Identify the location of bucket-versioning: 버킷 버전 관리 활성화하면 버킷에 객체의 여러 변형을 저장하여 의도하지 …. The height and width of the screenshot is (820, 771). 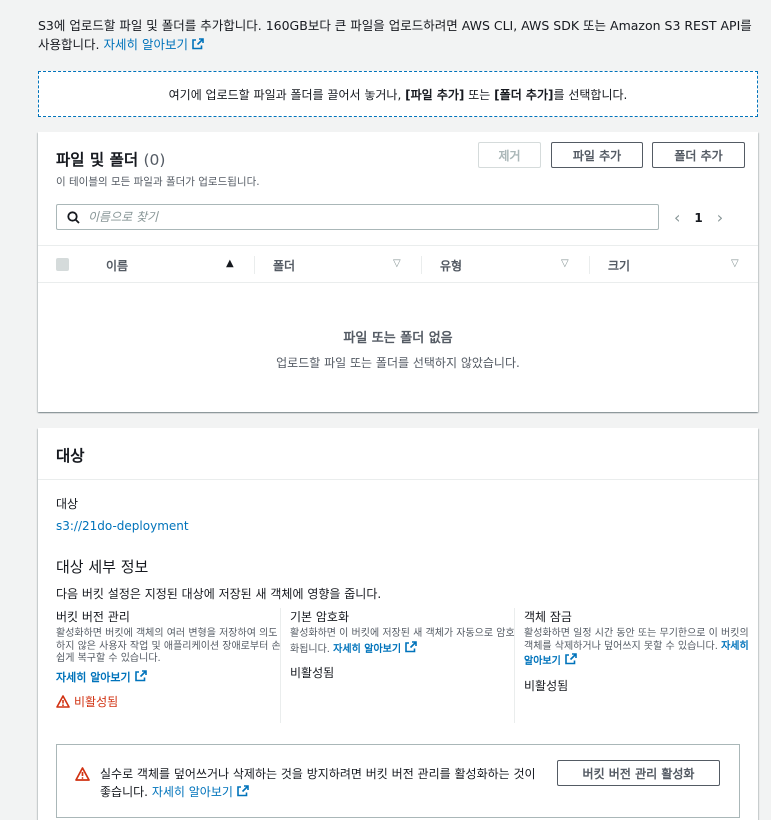
(169, 665).